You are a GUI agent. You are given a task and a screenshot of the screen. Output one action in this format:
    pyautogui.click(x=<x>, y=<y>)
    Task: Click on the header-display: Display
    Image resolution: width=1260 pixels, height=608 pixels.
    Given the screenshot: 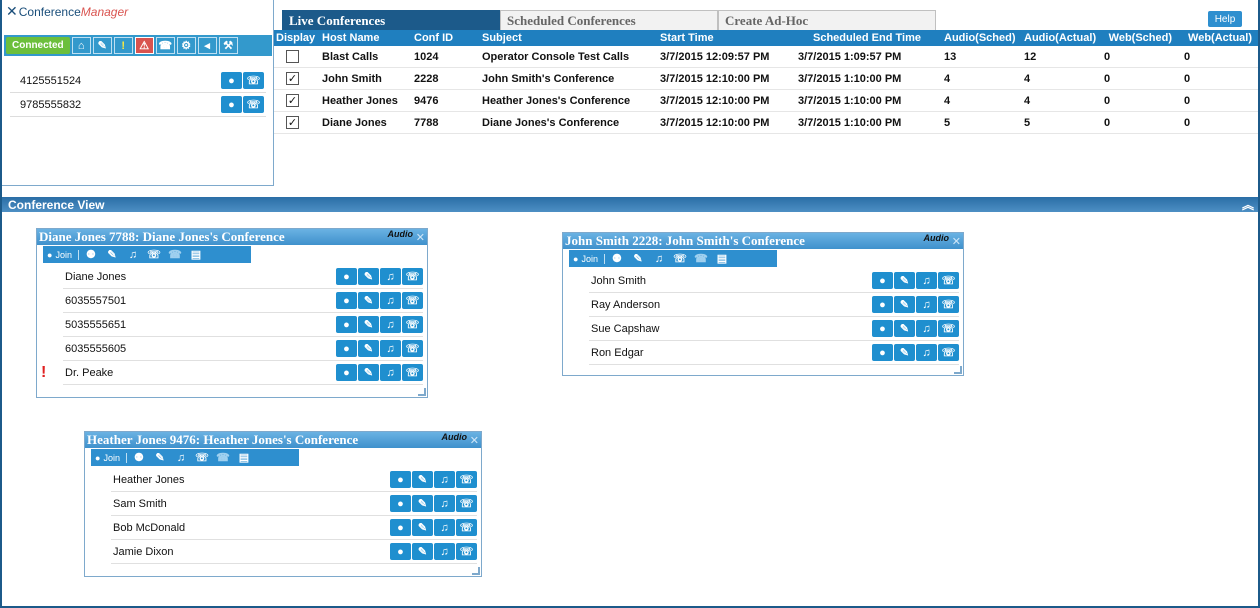 What is the action you would take?
    pyautogui.click(x=296, y=38)
    